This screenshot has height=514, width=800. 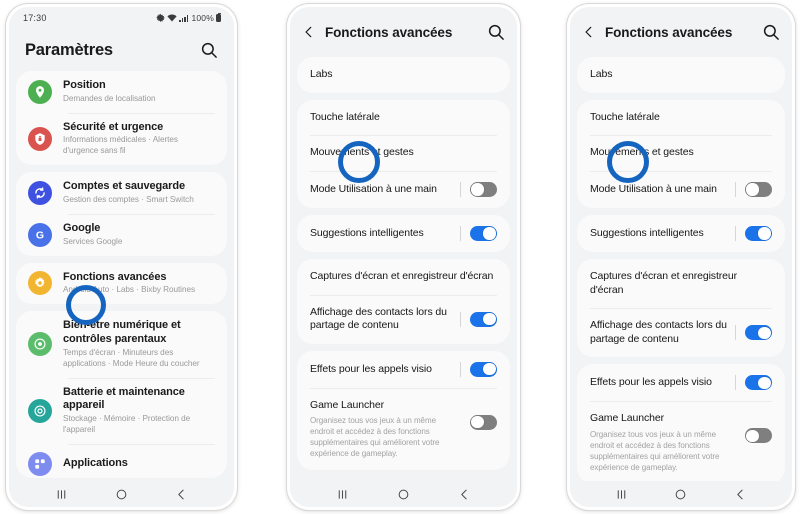 I want to click on settings-item-google: G Google Services Google, so click(x=121, y=234).